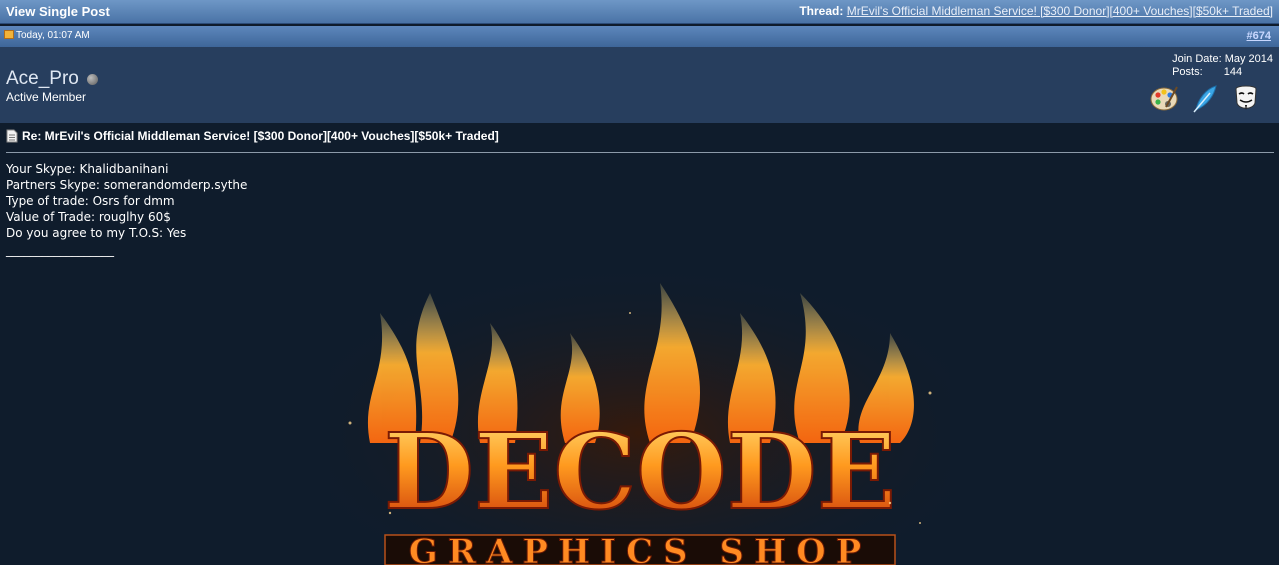 The image size is (1279, 565). Describe the element at coordinates (96, 233) in the screenshot. I see `post-line-tos: Do you agree to my T.O.S: Yes` at that location.